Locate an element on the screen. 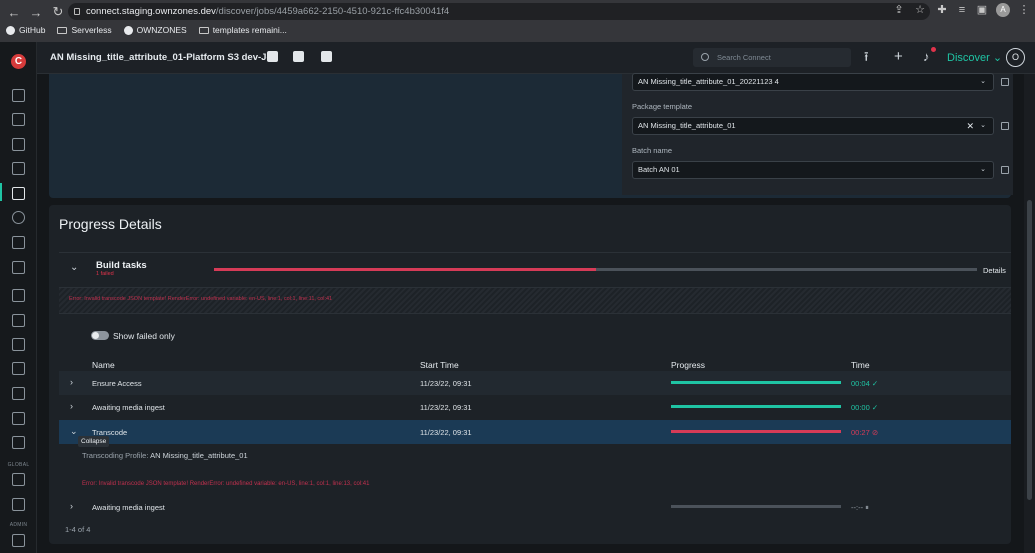 The image size is (1035, 553). collapse-tooltip: Collapse is located at coordinates (94, 441).